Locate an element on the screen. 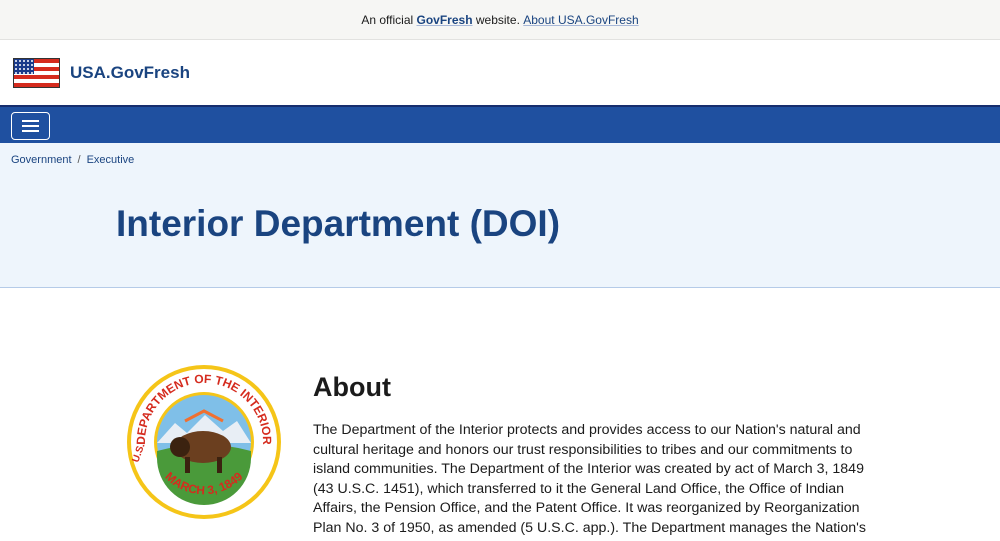 This screenshot has height=541, width=1000. breadcrumb-government: Government is located at coordinates (41, 160).